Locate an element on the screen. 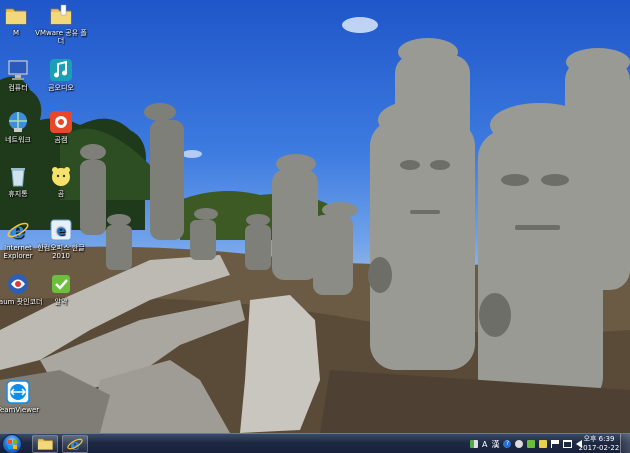  camera-app-icon is located at coordinates (61, 122).